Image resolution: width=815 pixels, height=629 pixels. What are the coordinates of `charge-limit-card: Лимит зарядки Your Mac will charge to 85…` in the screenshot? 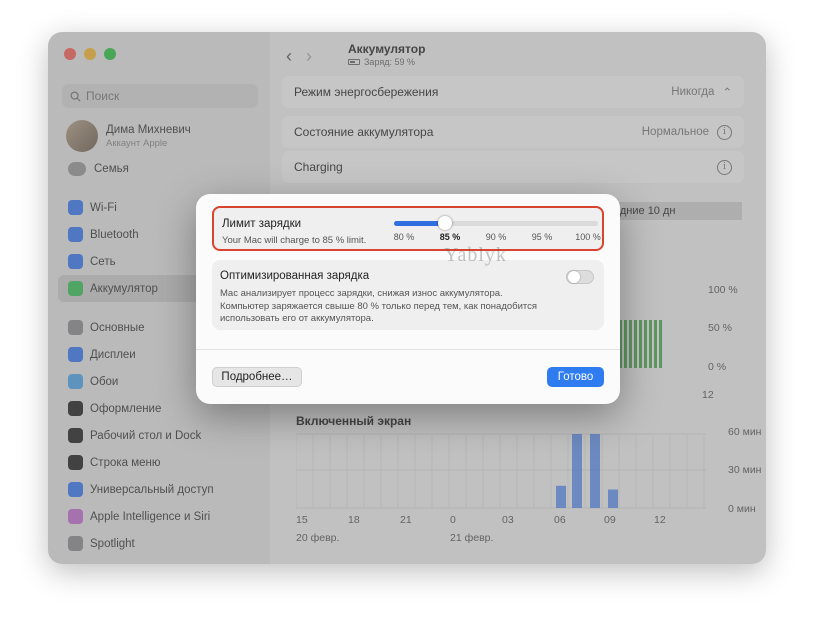 It's located at (408, 228).